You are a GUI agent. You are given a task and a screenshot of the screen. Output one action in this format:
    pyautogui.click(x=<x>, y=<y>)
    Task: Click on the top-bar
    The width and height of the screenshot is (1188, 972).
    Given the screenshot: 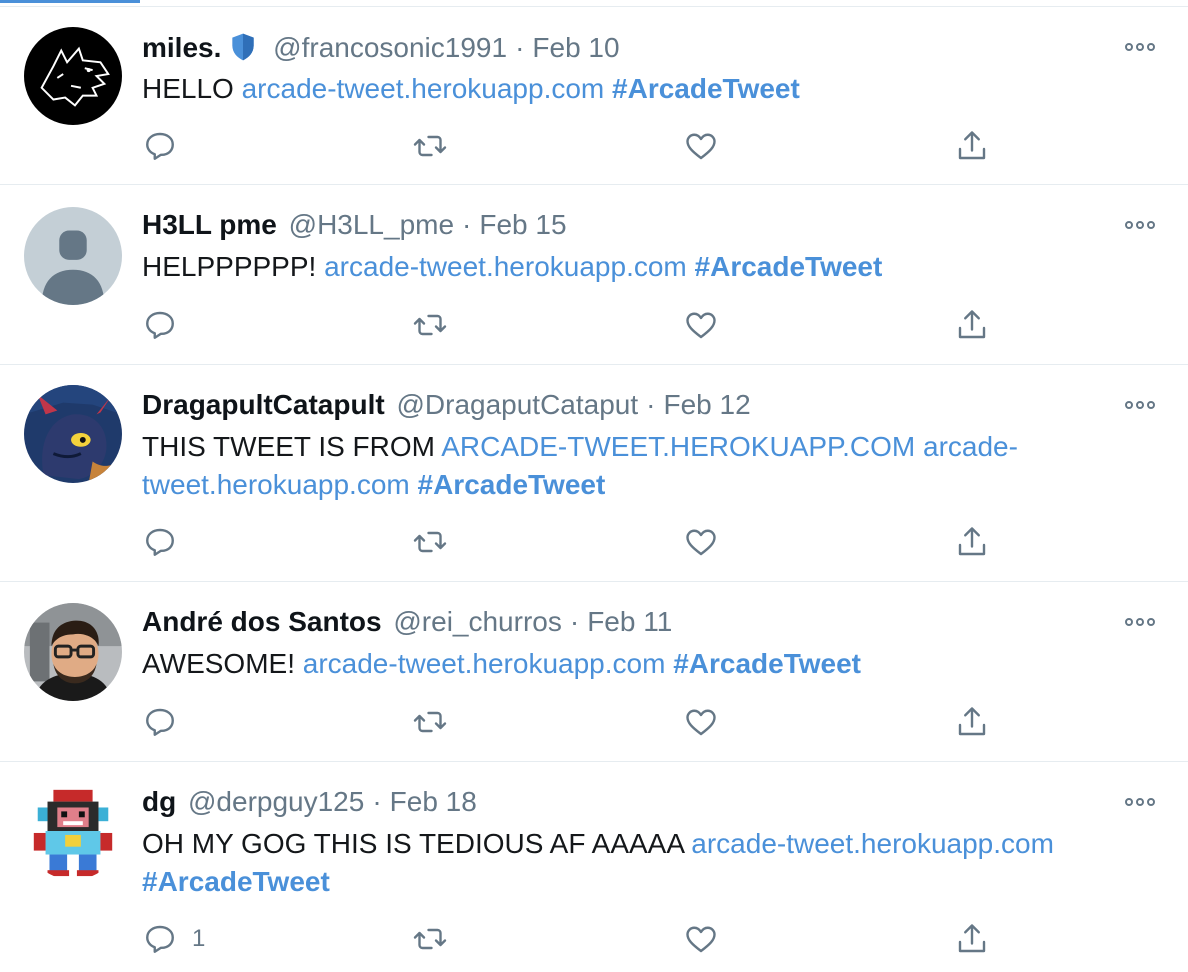 What is the action you would take?
    pyautogui.click(x=594, y=3)
    